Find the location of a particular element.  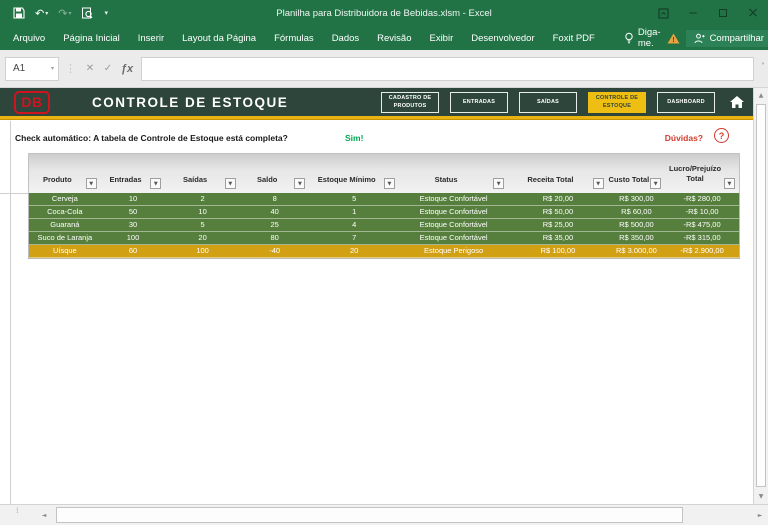

table-cell: 50 is located at coordinates (133, 212).